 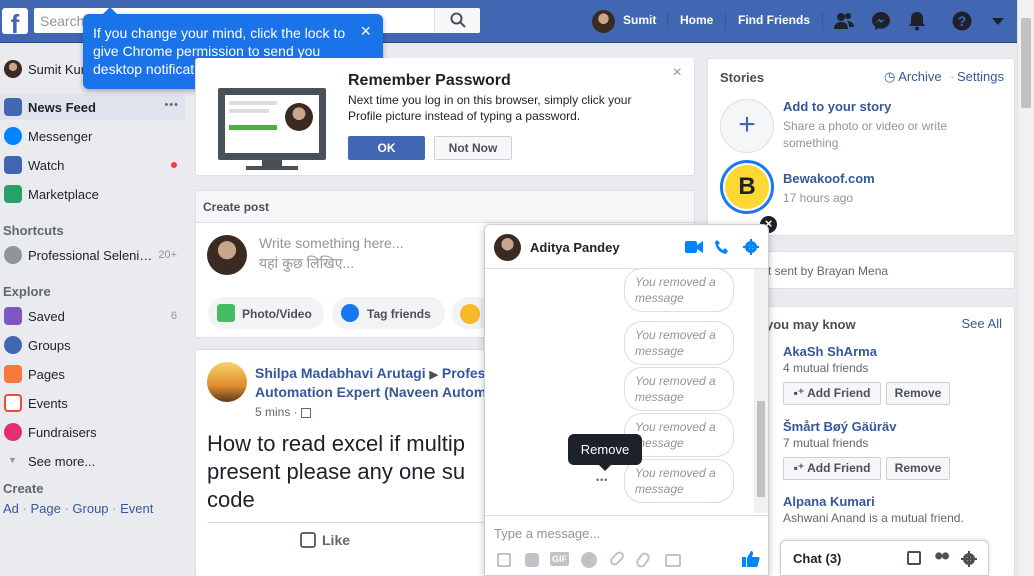 I want to click on home-link: Home, so click(x=696, y=20).